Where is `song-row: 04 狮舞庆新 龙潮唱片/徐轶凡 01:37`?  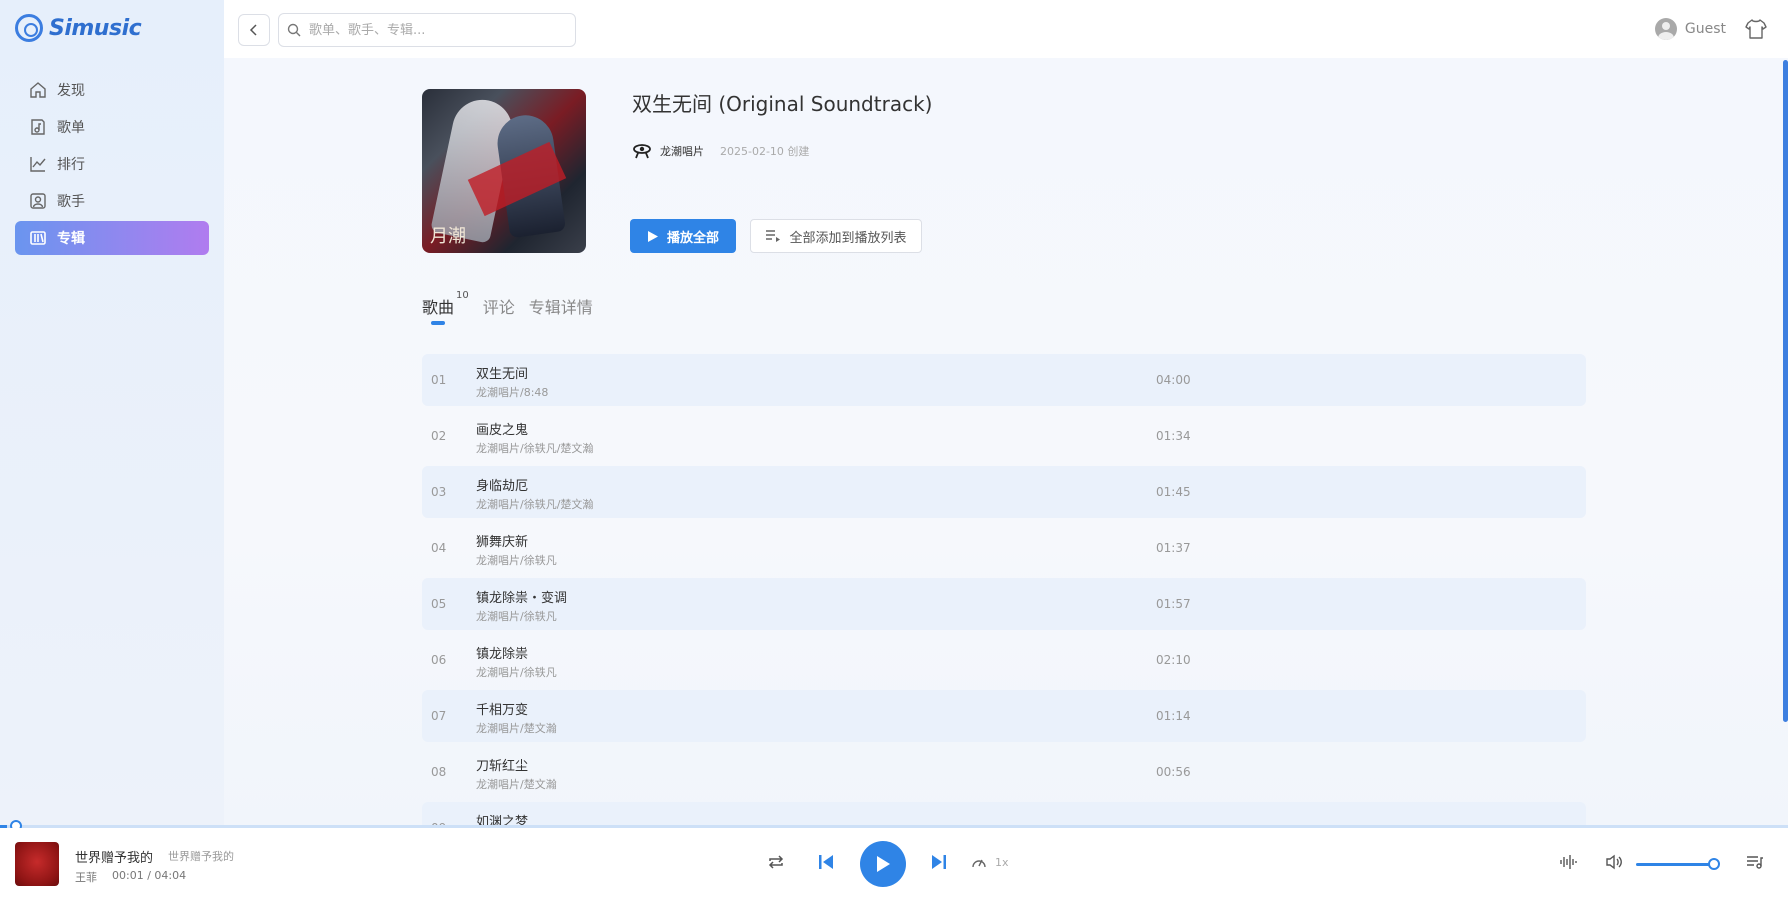
song-row: 04 狮舞庆新 龙潮唱片/徐轶凡 01:37 is located at coordinates (1004, 548).